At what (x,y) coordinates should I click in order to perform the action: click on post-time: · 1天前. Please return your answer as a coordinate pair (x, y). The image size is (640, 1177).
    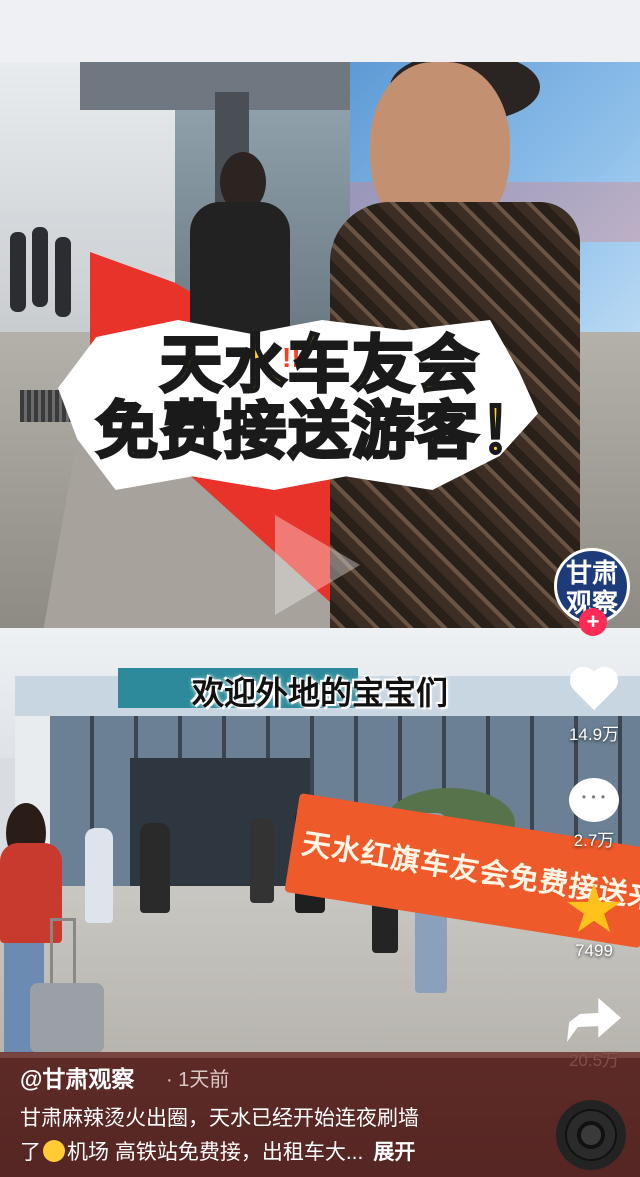
    Looking at the image, I should click on (198, 1080).